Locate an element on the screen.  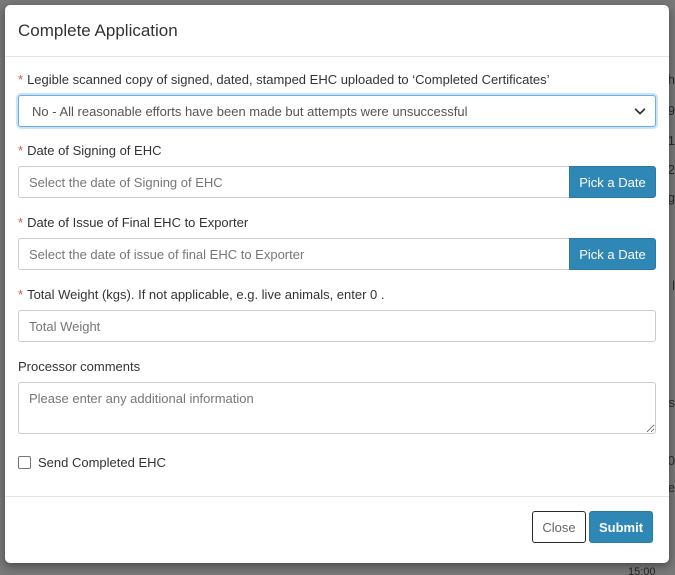
date-signing-pick-button: Pick a Date is located at coordinates (612, 182).